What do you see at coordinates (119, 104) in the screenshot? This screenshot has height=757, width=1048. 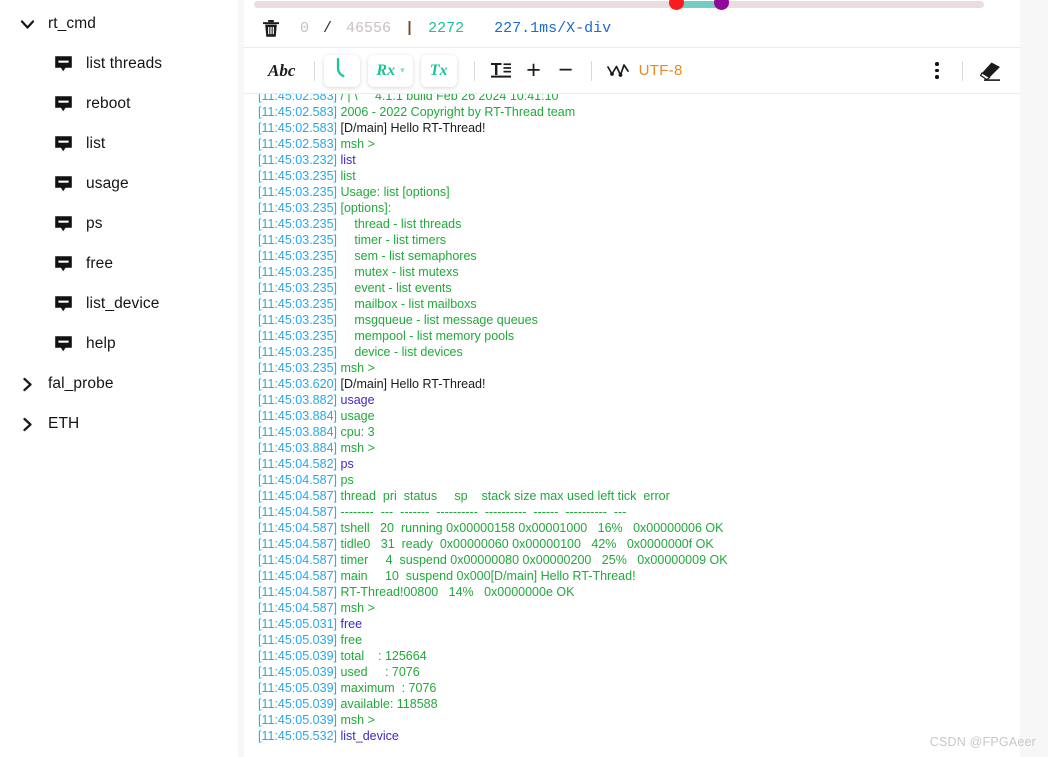 I see `tree-node-reboot: reboot` at bounding box center [119, 104].